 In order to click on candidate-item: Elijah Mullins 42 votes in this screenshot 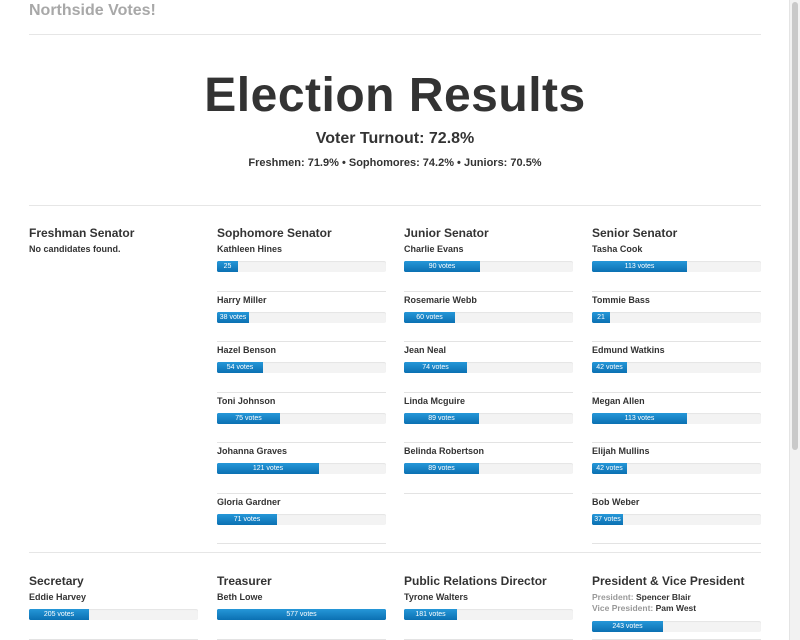, I will do `click(676, 468)`.